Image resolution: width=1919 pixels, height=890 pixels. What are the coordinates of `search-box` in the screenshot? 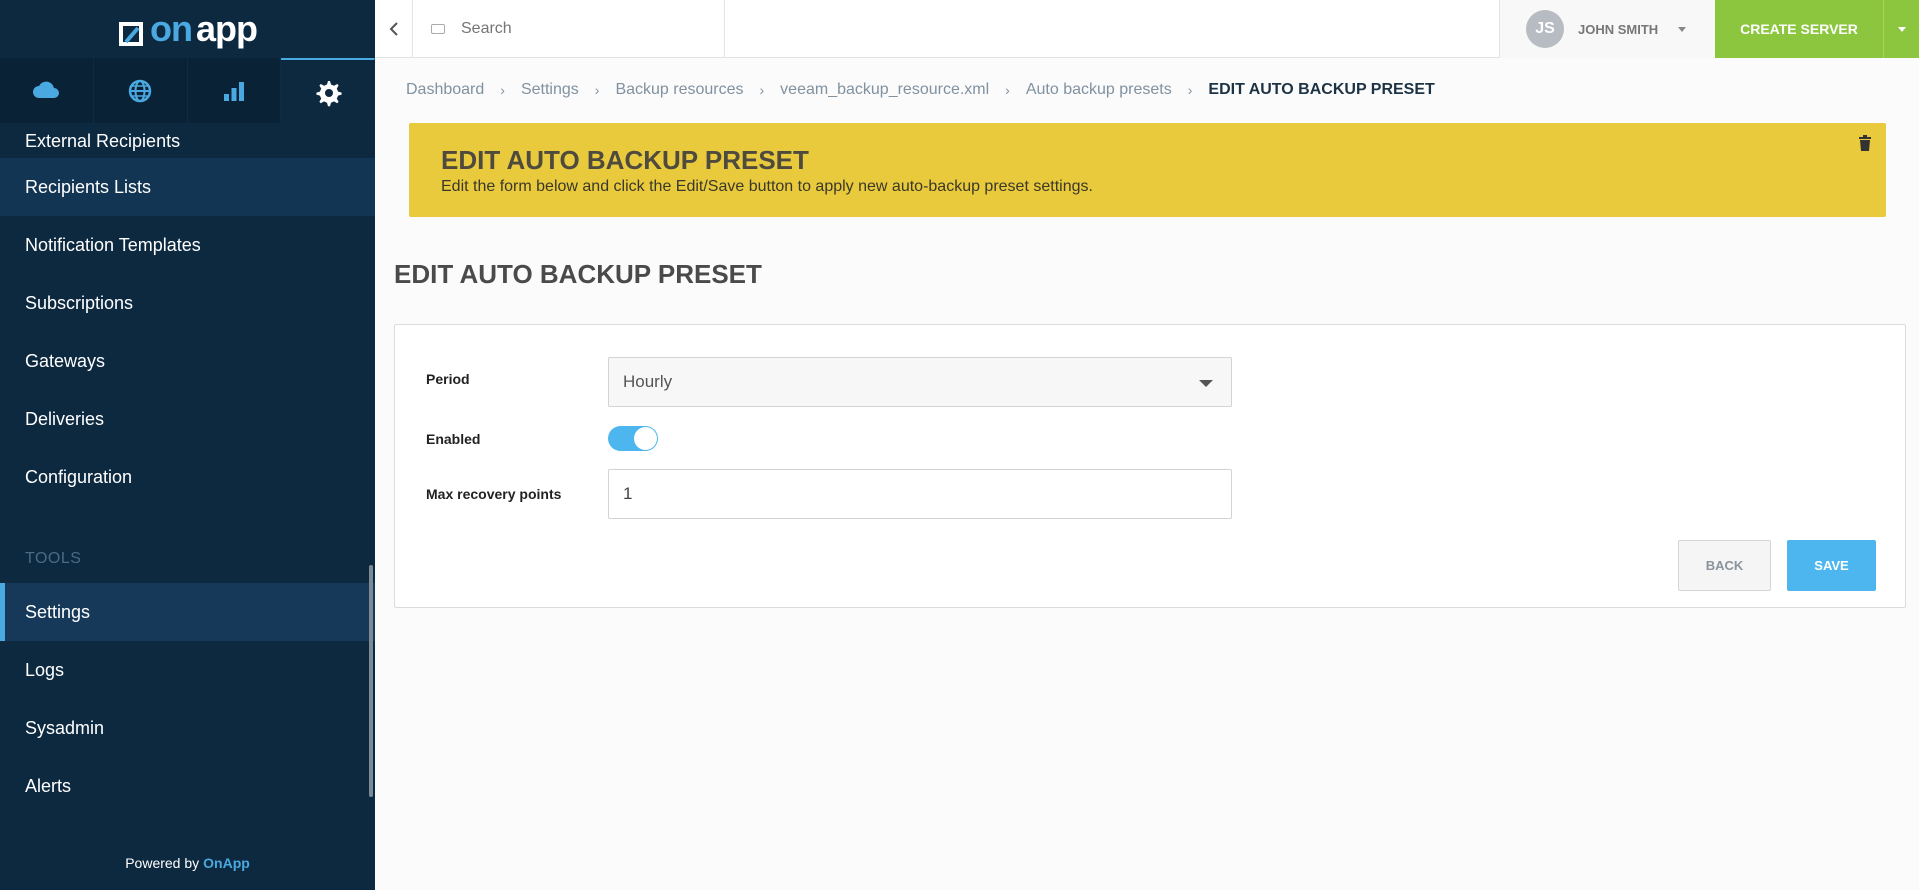 It's located at (569, 29).